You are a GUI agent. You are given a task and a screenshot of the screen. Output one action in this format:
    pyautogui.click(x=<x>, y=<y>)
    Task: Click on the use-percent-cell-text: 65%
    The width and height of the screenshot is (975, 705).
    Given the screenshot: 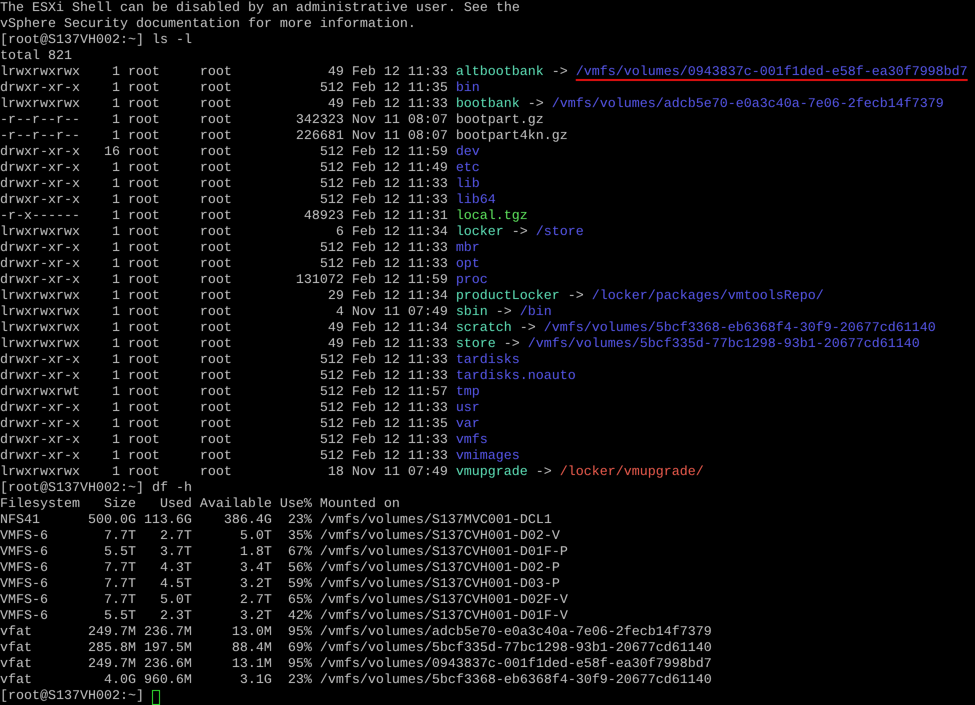 What is the action you would take?
    pyautogui.click(x=299, y=601)
    